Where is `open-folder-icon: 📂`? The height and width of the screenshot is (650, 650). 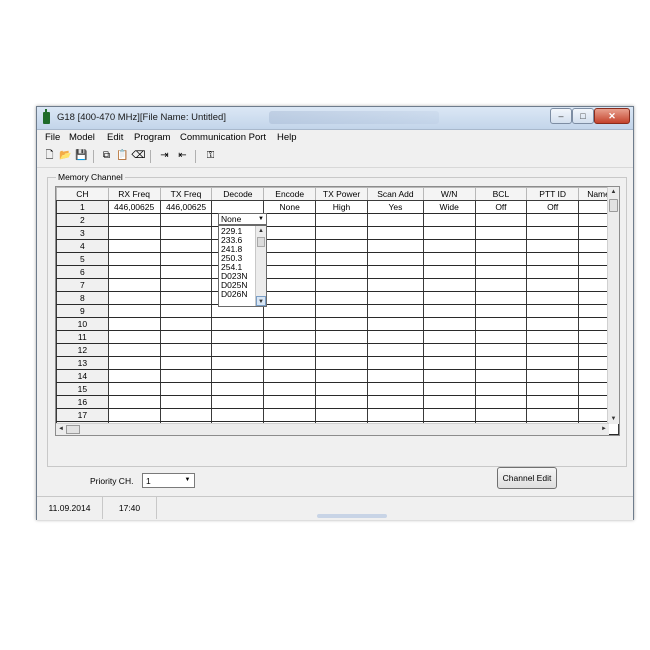 open-folder-icon: 📂 is located at coordinates (65, 156).